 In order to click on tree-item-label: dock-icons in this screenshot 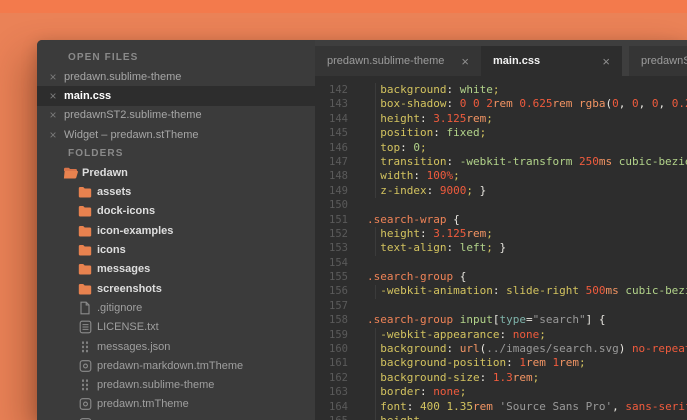, I will do `click(126, 211)`.